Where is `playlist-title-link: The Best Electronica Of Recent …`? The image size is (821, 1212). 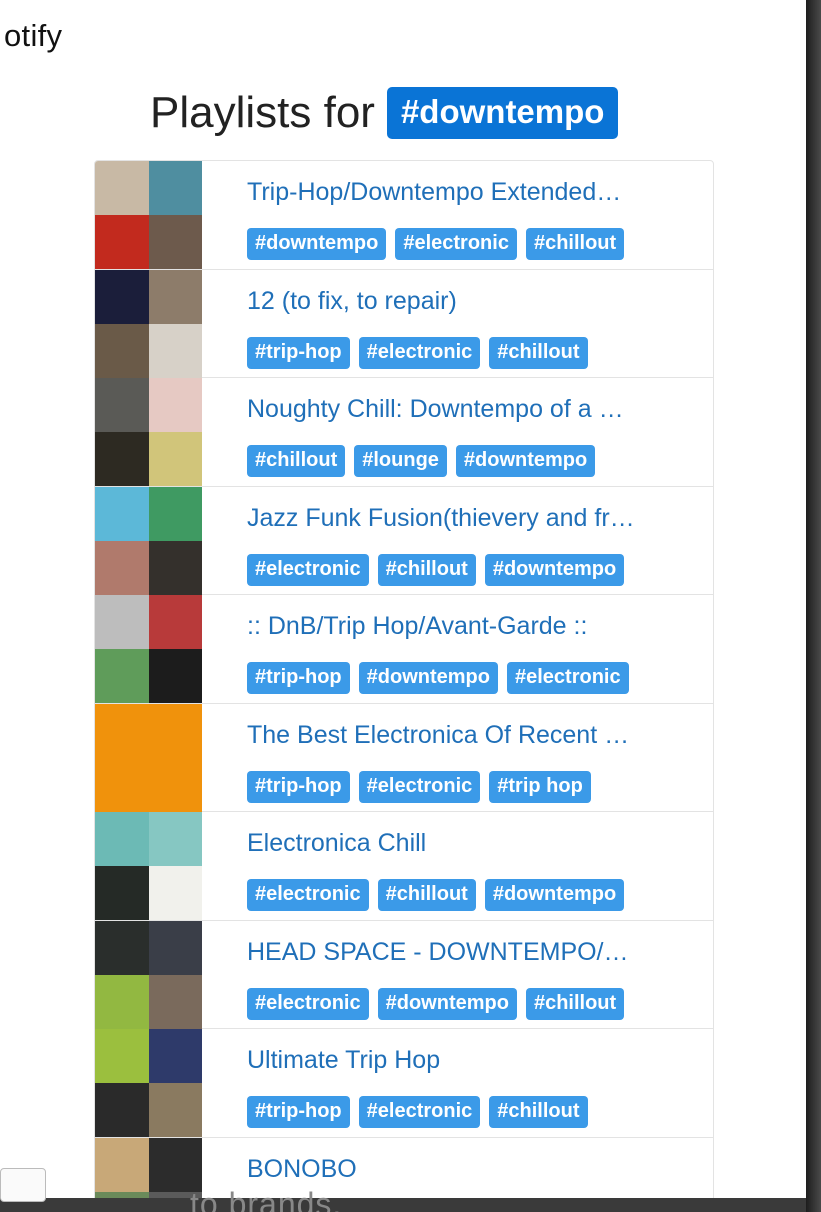
playlist-title-link: The Best Electronica Of Recent … is located at coordinates (467, 735).